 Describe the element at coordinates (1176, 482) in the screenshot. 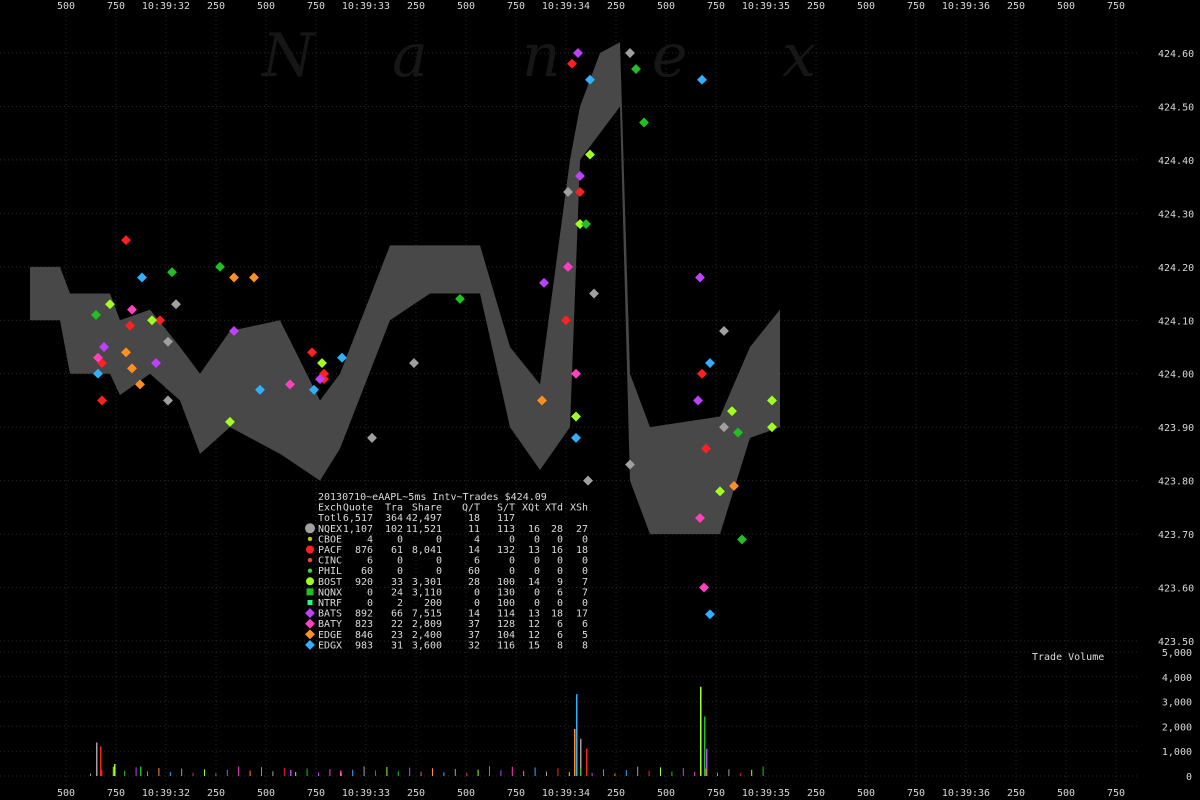

I see `price-tick-label: 423.80` at that location.